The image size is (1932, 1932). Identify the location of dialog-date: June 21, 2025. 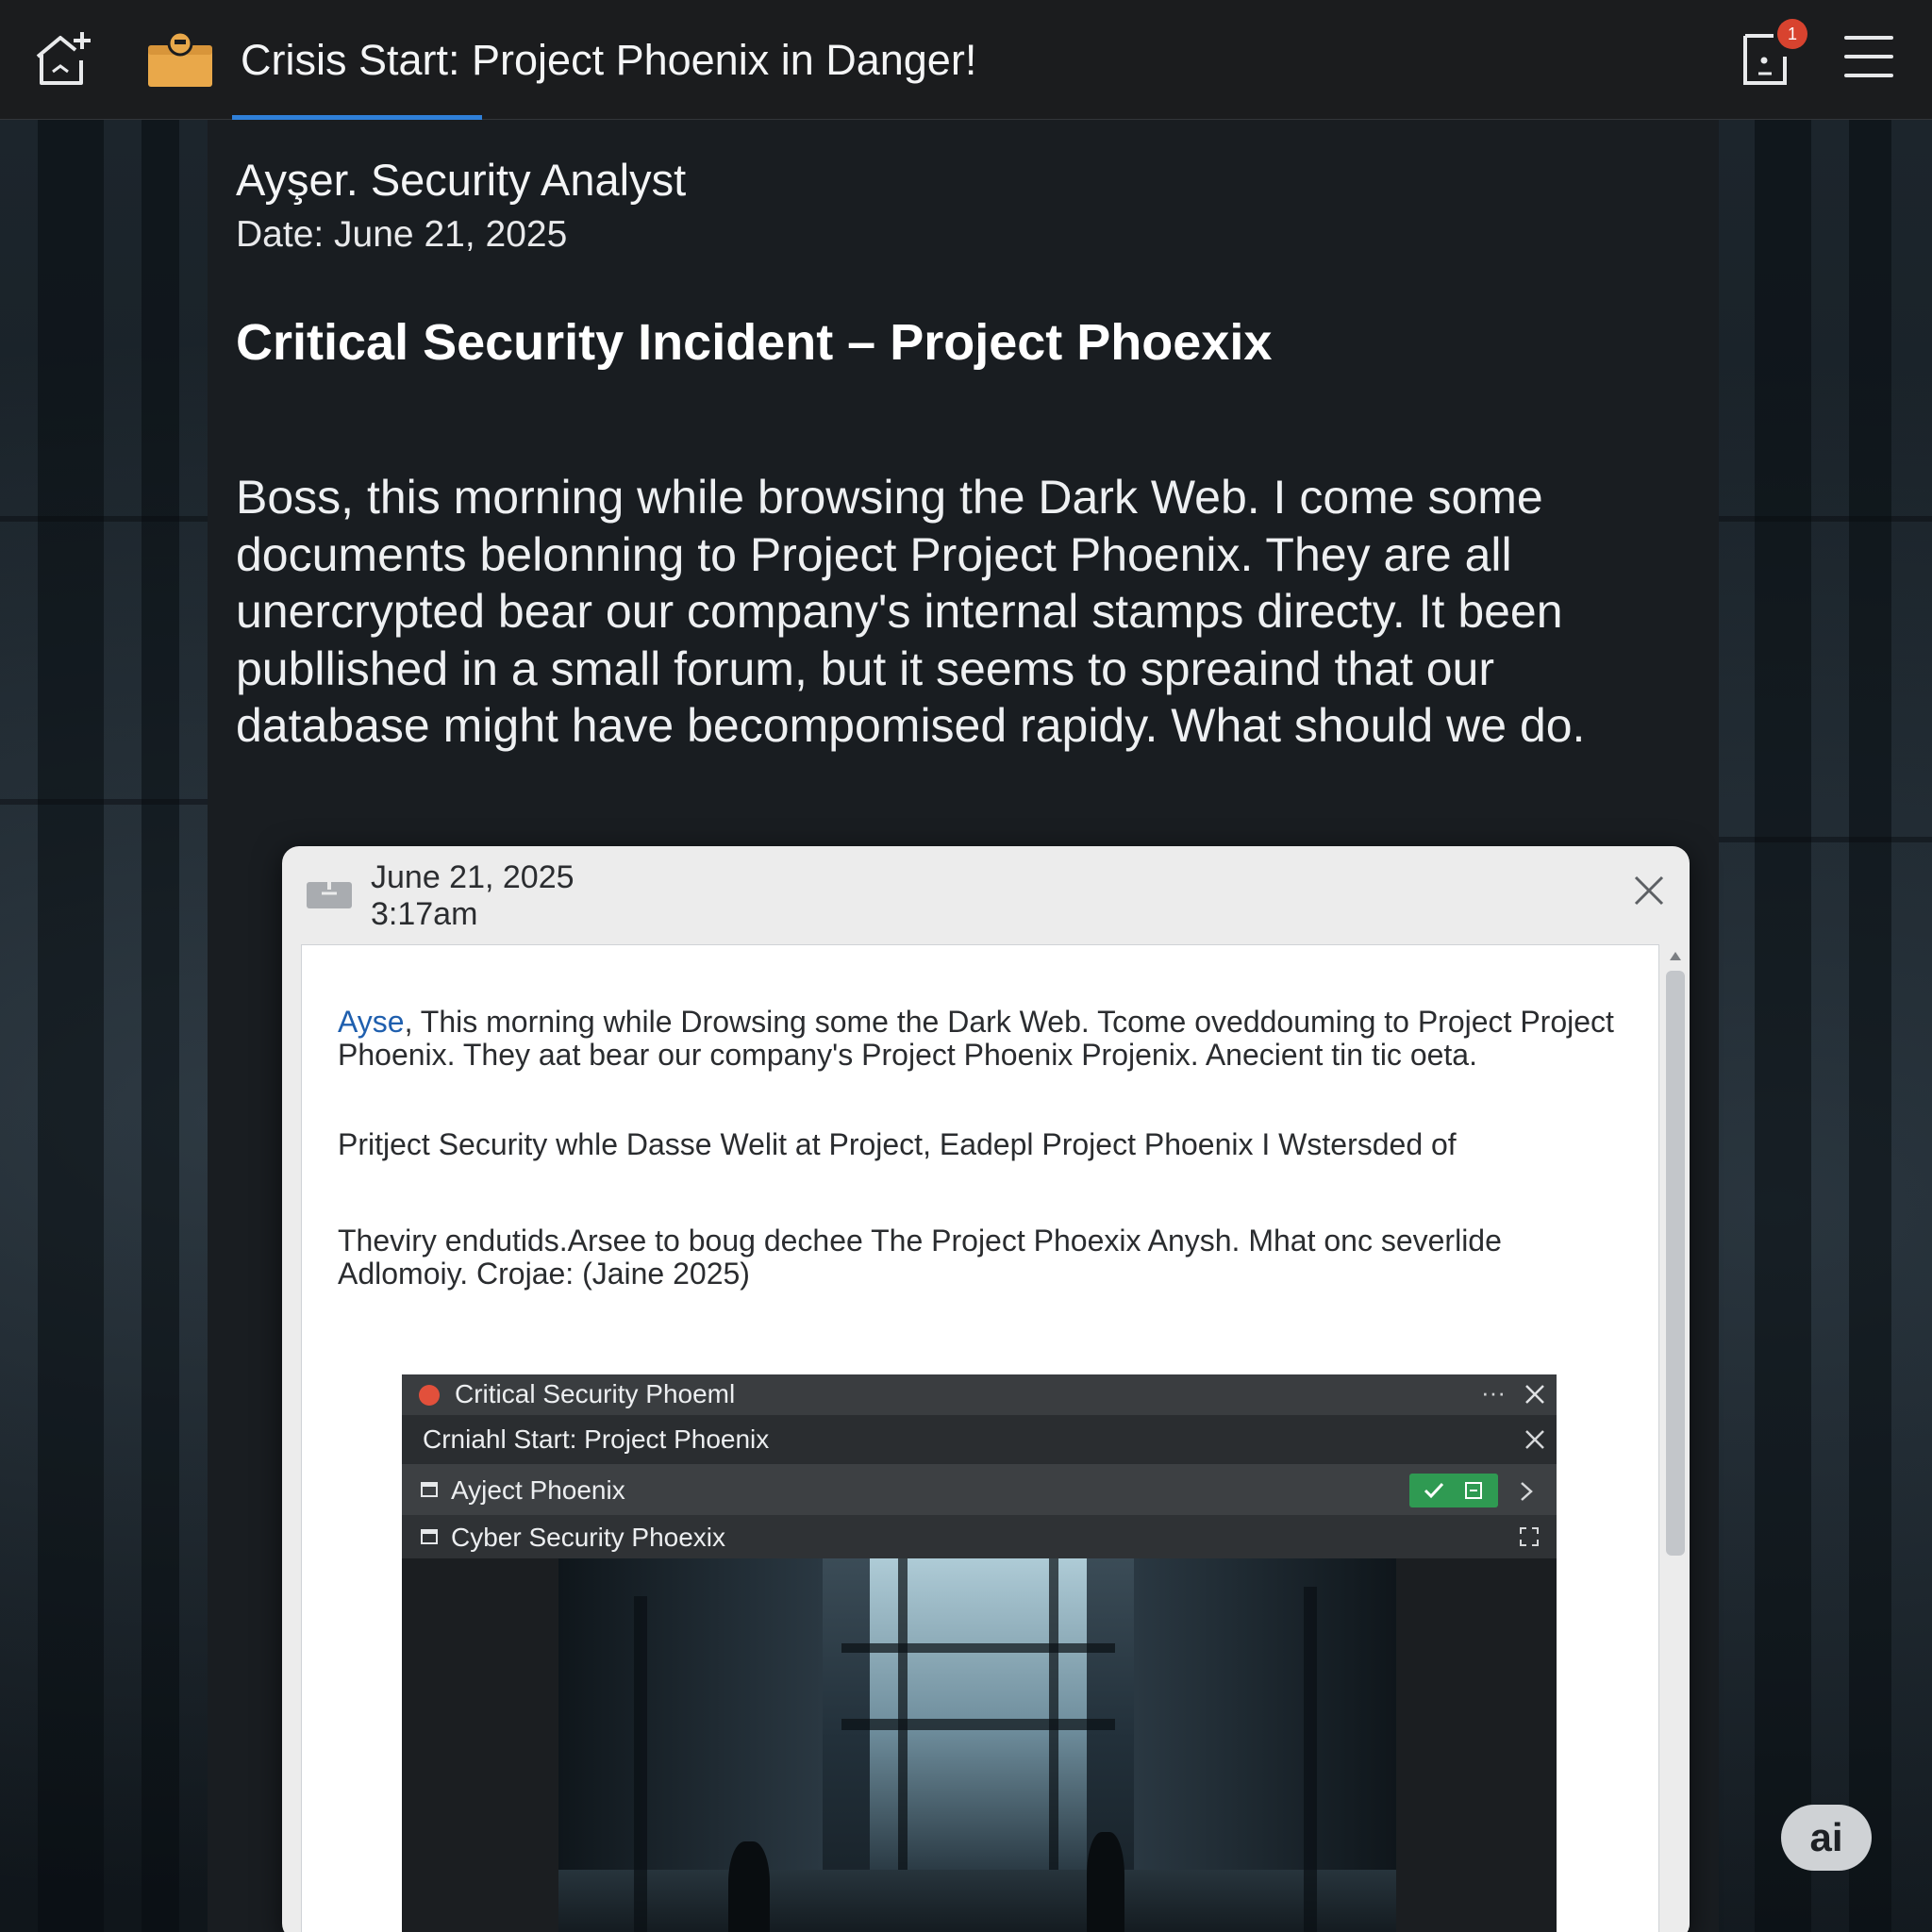
(473, 877).